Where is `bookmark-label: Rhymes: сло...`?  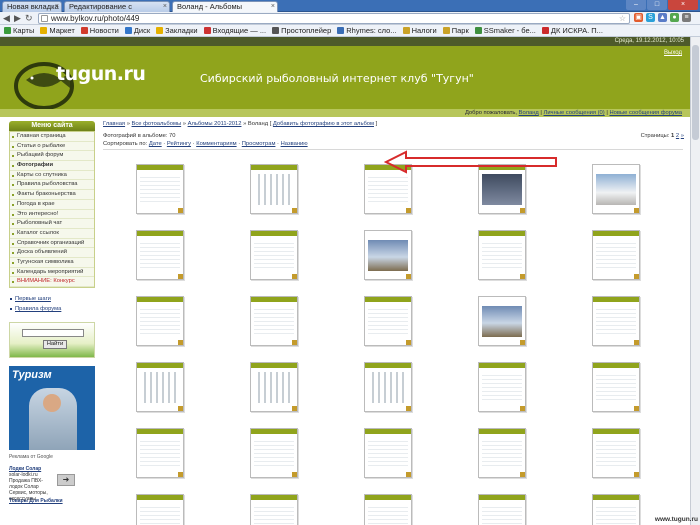 bookmark-label: Rhymes: сло... is located at coordinates (371, 30).